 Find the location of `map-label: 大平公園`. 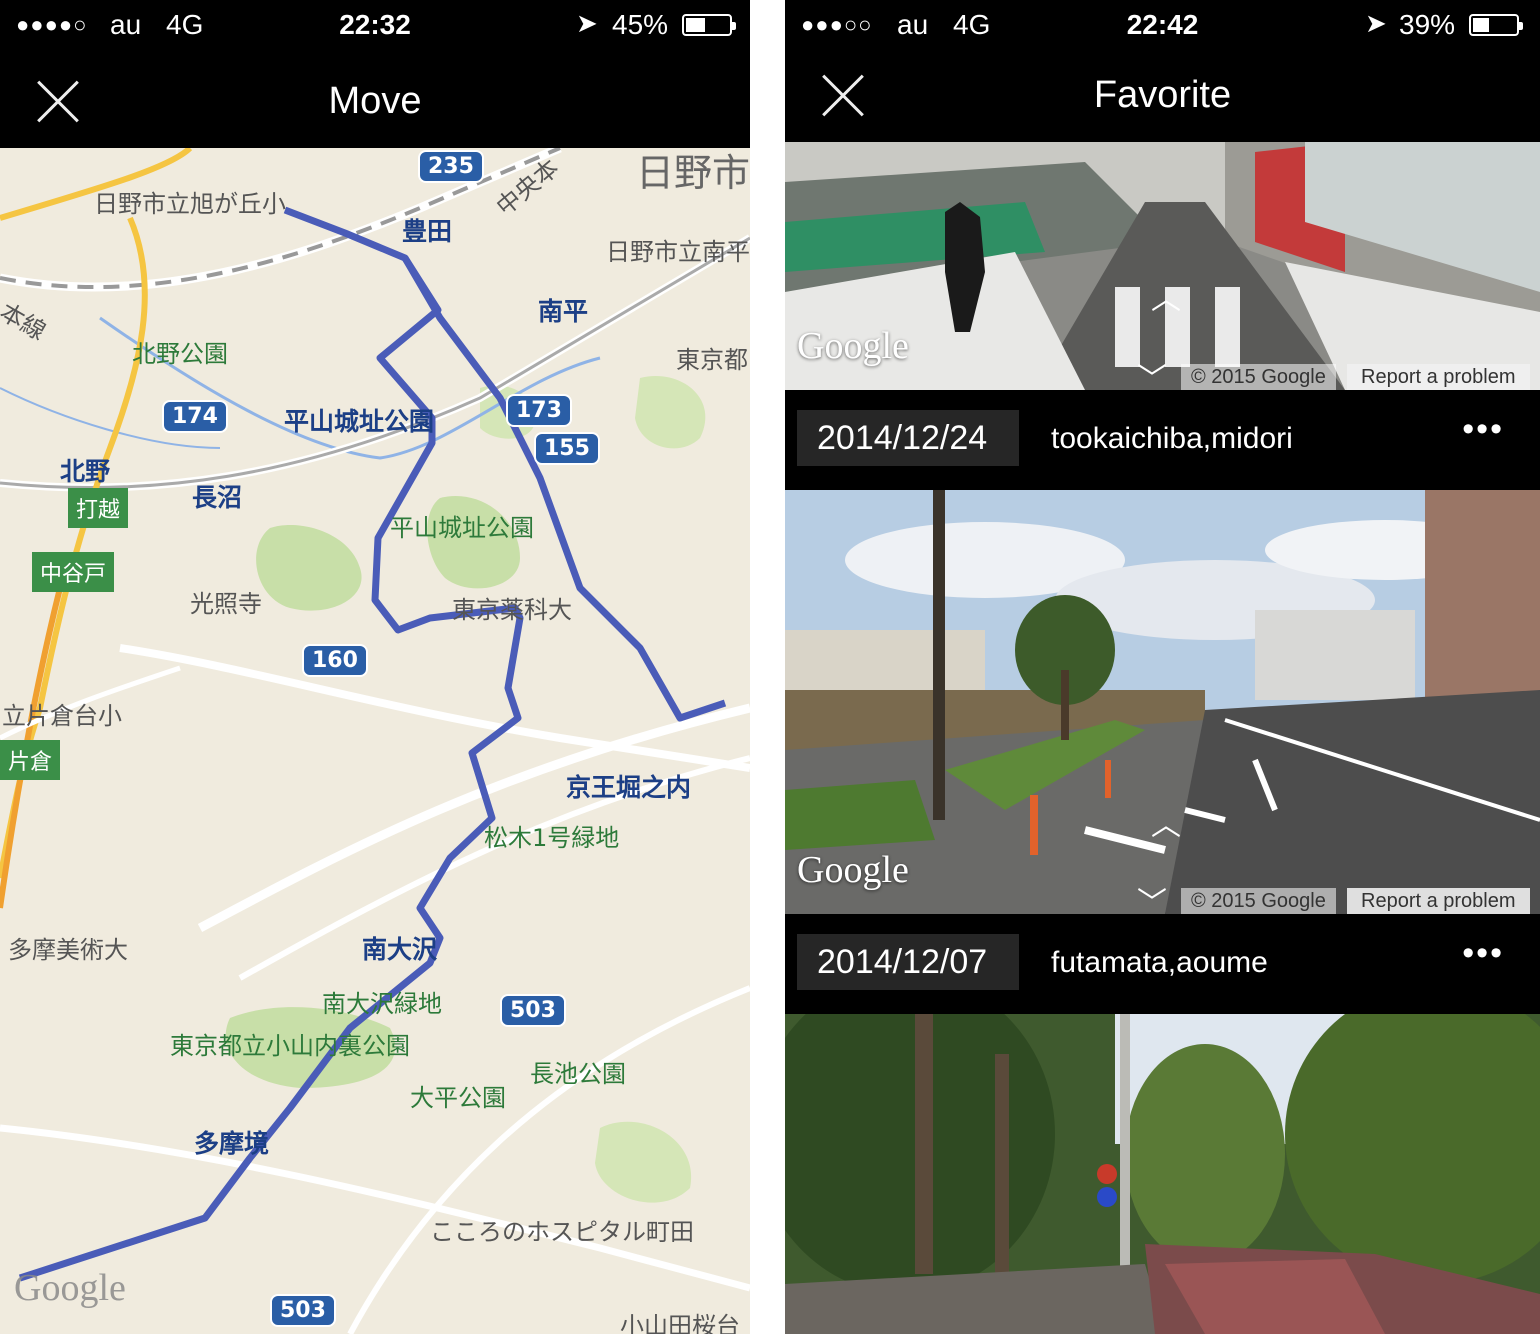

map-label: 大平公園 is located at coordinates (458, 1098).